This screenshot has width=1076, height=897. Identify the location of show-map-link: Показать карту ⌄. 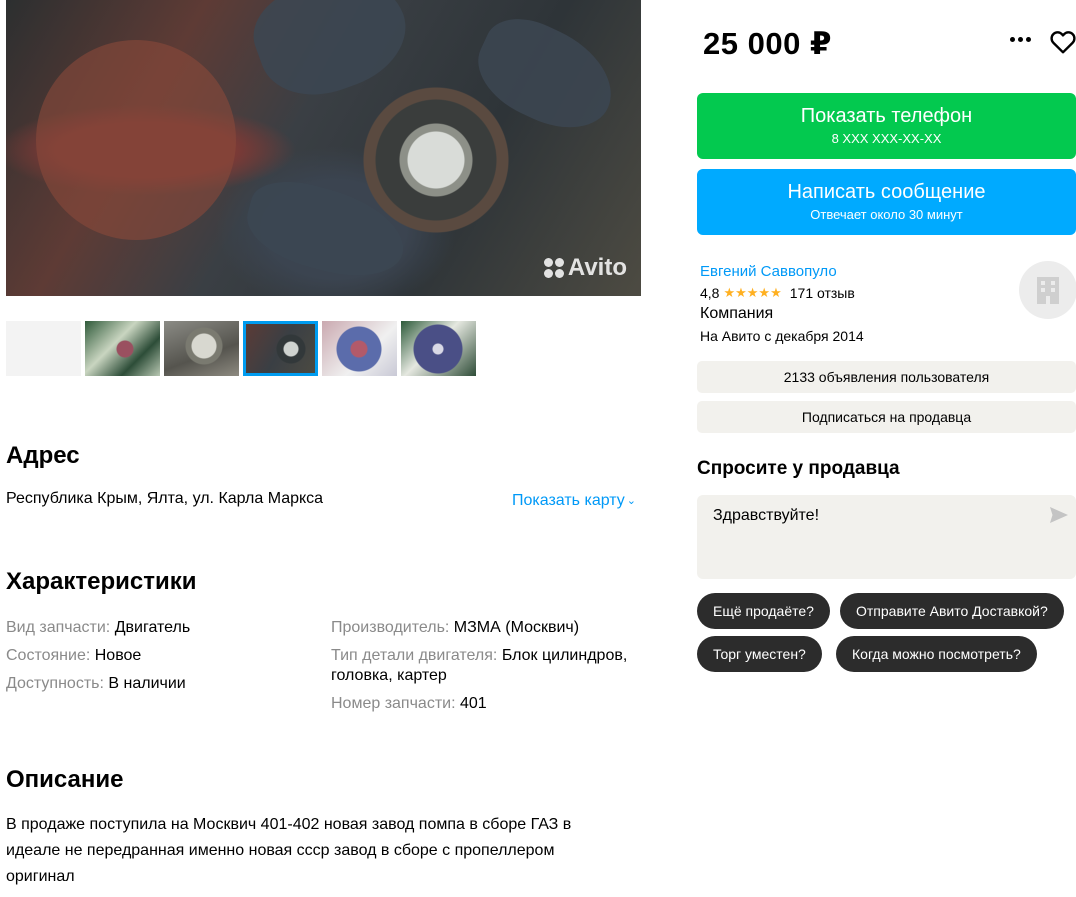
(574, 501).